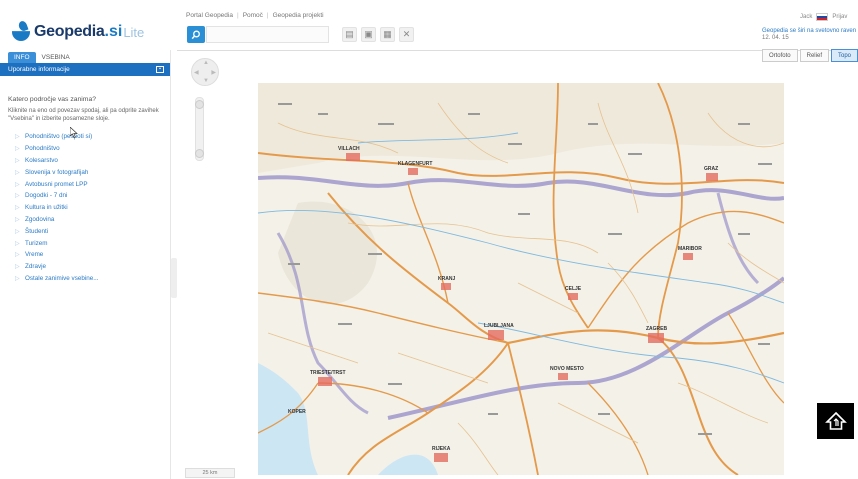  Describe the element at coordinates (822, 17) in the screenshot. I see `language-flag-icon` at that location.